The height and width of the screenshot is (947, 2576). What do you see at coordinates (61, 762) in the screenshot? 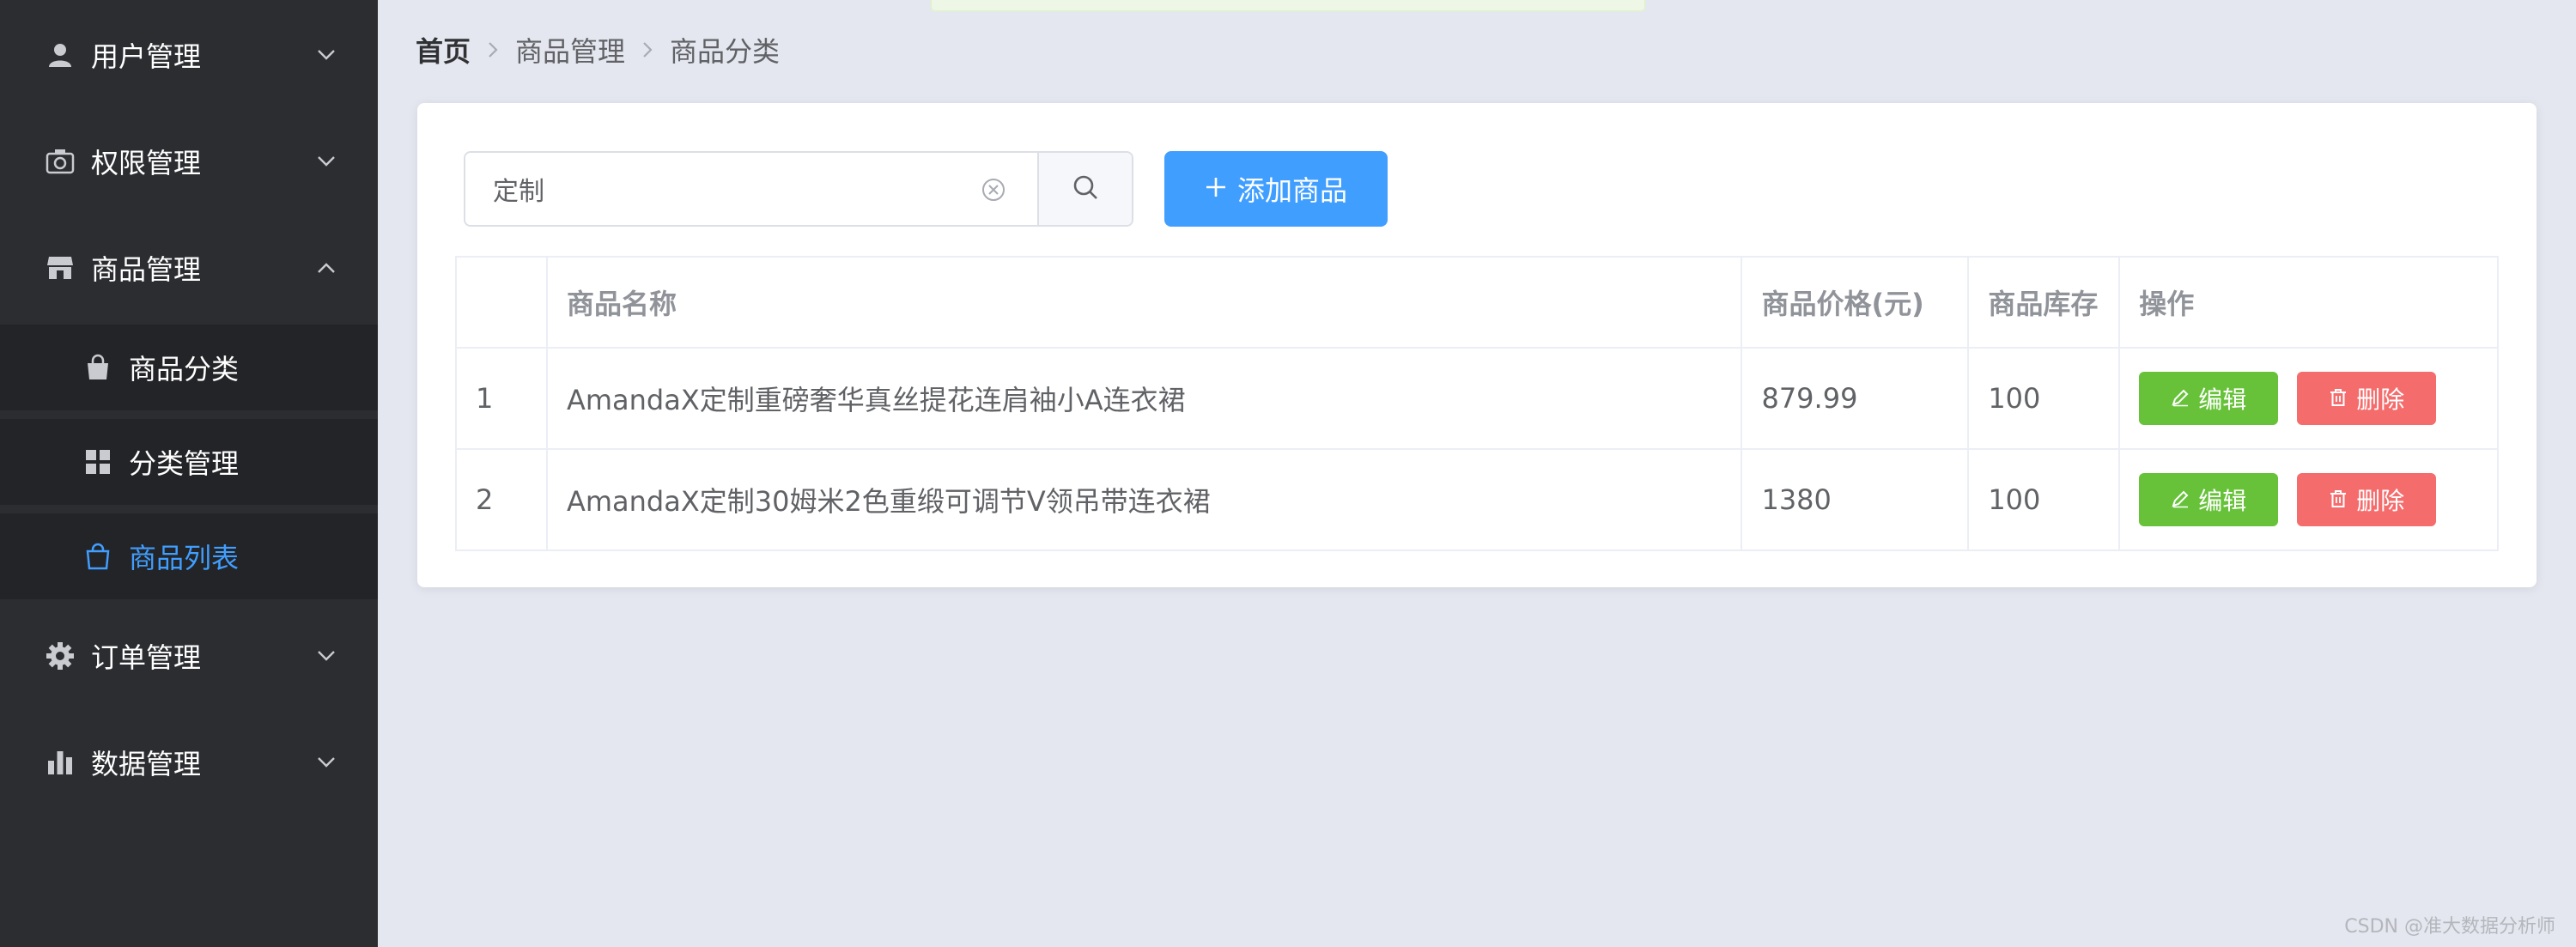
I see `bar-chart-icon` at bounding box center [61, 762].